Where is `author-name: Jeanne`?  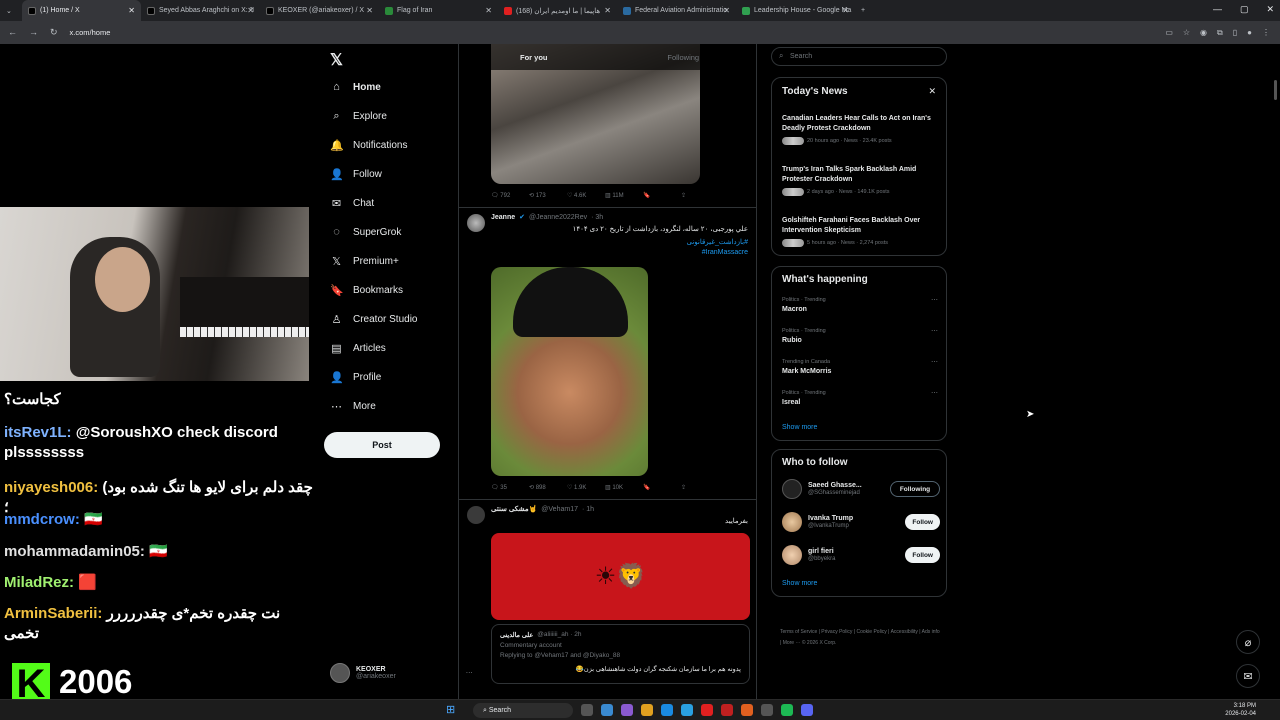
author-name: Jeanne is located at coordinates (503, 217).